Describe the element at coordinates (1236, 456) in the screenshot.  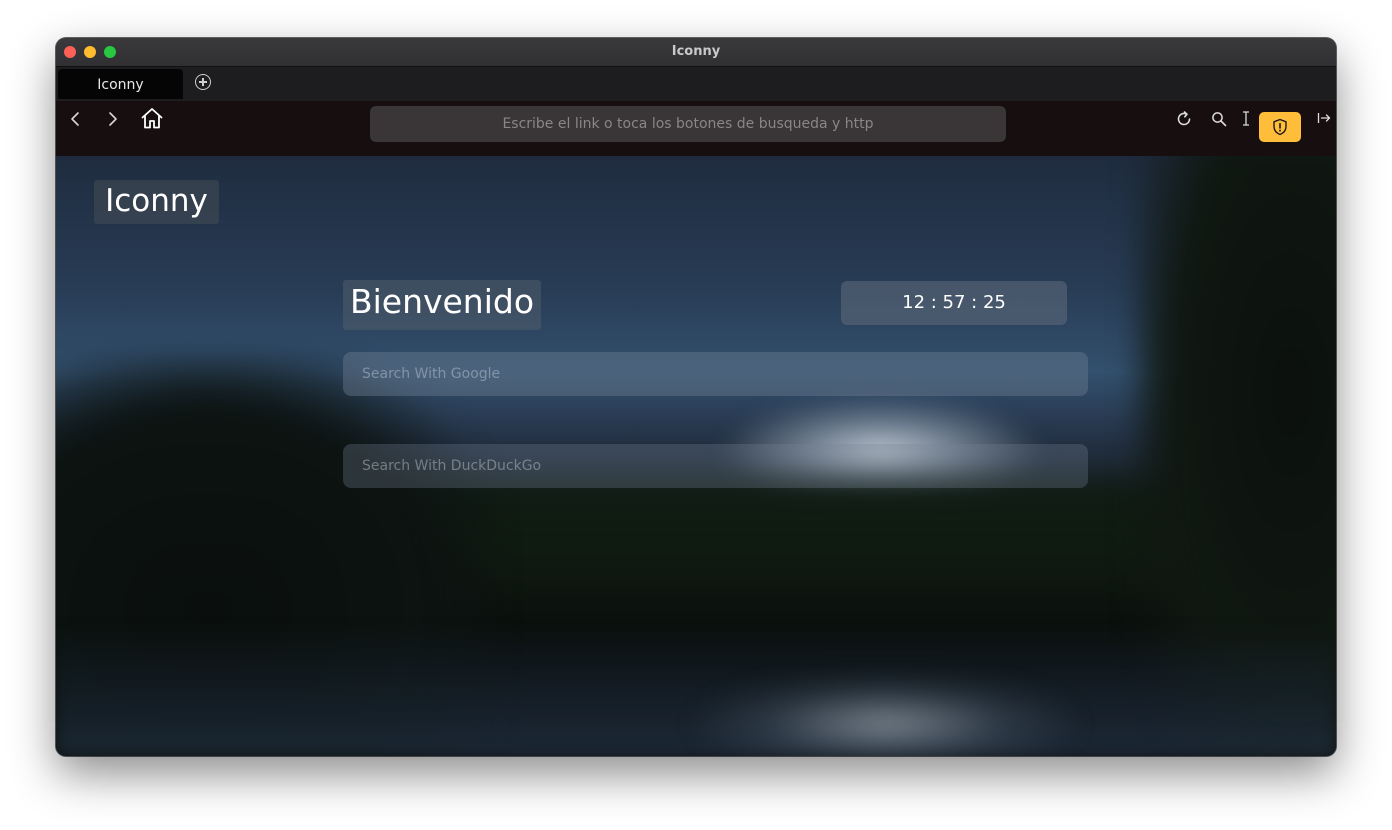
I see `background-trees-right` at that location.